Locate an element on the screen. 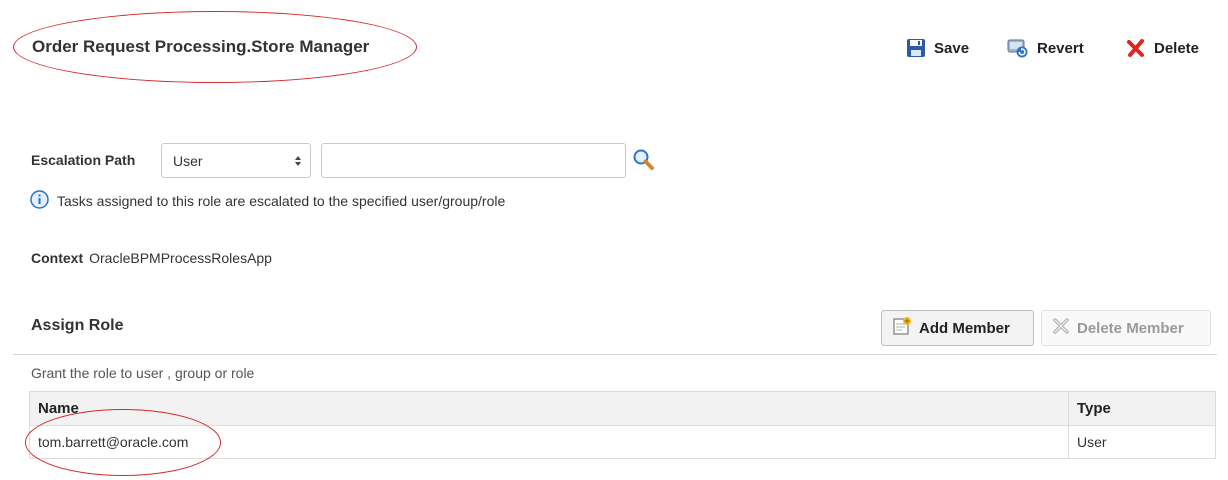  revert-button: Revert is located at coordinates (1045, 48).